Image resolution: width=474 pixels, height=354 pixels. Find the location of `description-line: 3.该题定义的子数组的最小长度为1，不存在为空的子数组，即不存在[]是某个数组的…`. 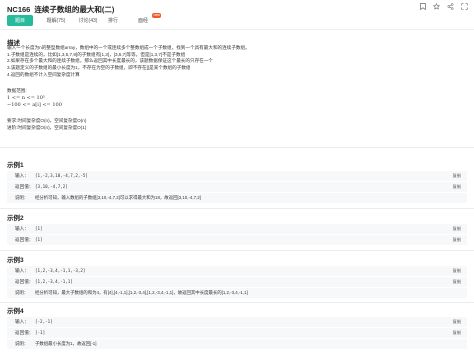

description-line: 3.该题定义的子数组的最小长度为1，不存在为空的子数组，即不存在[]是某个数组的… is located at coordinates (99, 67).